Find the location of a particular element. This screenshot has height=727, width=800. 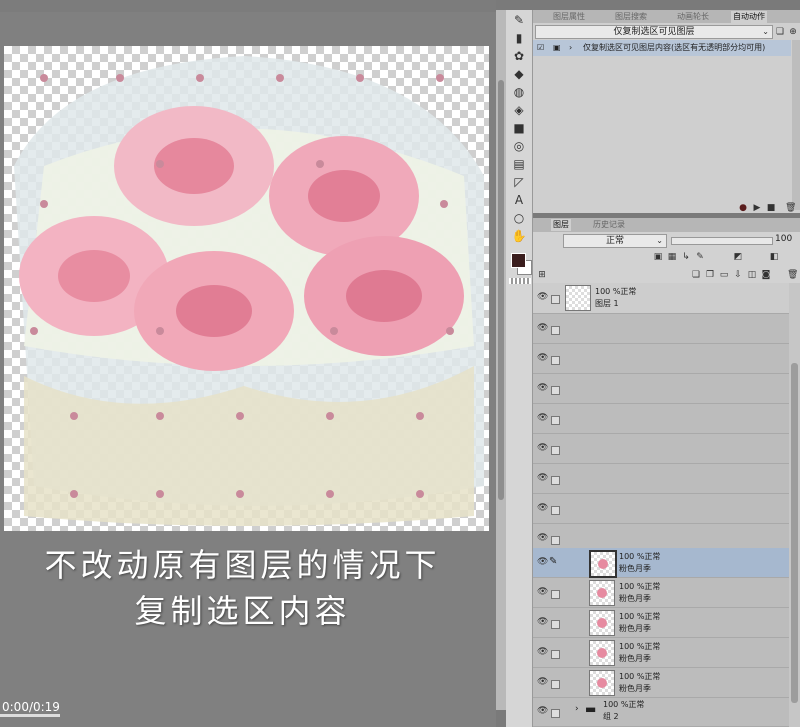

layer-folder-row: 👁 › ▬ 100 %正常 组 2 is located at coordinates (661, 712).